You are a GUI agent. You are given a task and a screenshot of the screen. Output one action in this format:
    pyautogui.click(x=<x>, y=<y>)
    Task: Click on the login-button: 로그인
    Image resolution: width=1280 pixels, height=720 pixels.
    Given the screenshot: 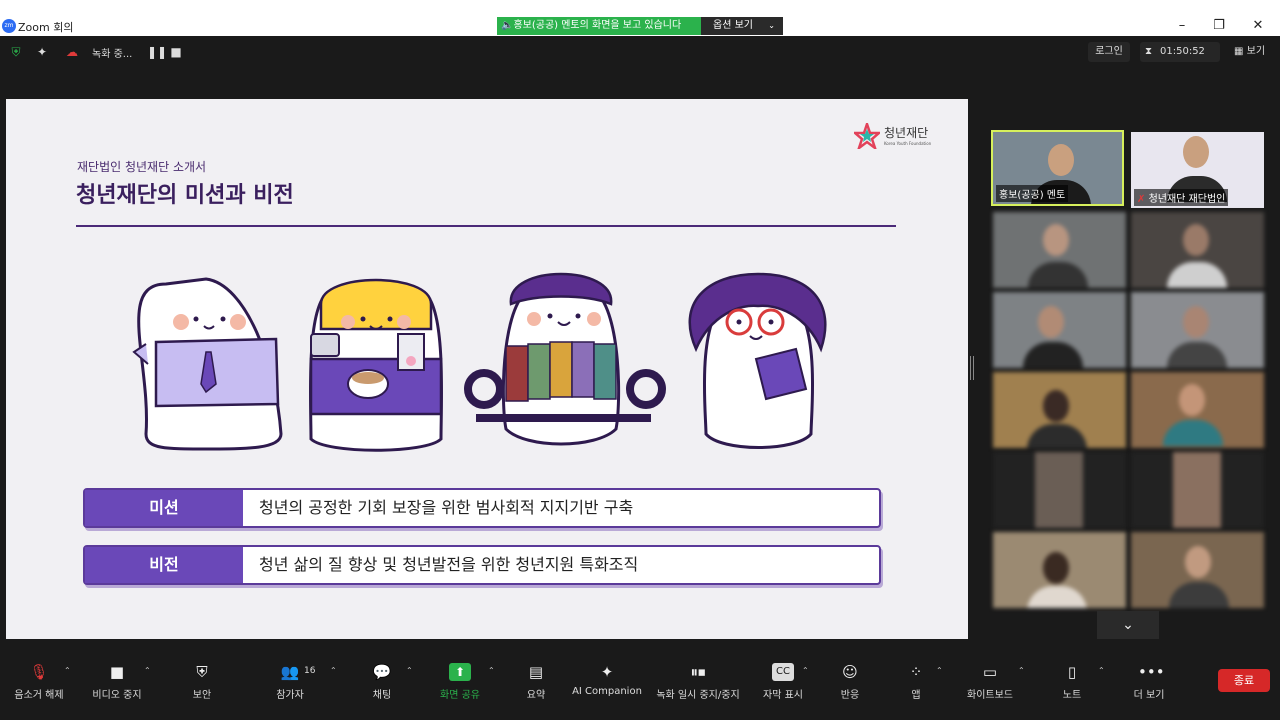 What is the action you would take?
    pyautogui.click(x=1109, y=52)
    